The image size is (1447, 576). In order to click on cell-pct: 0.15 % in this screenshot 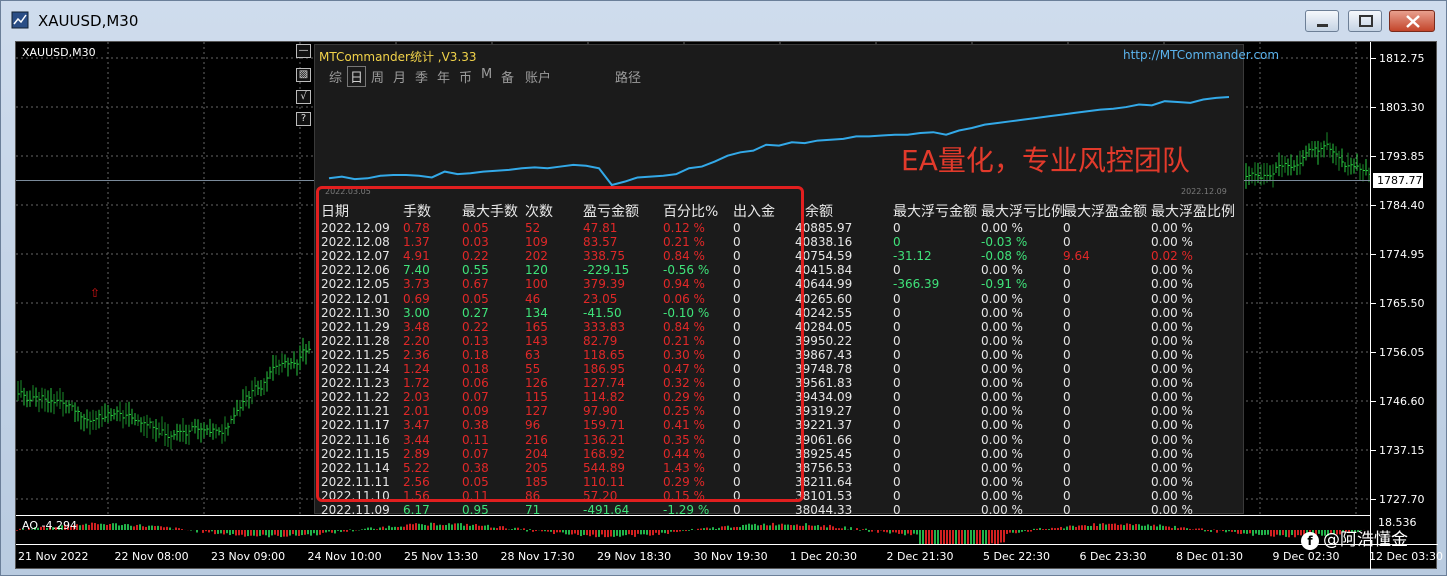, I will do `click(684, 495)`.